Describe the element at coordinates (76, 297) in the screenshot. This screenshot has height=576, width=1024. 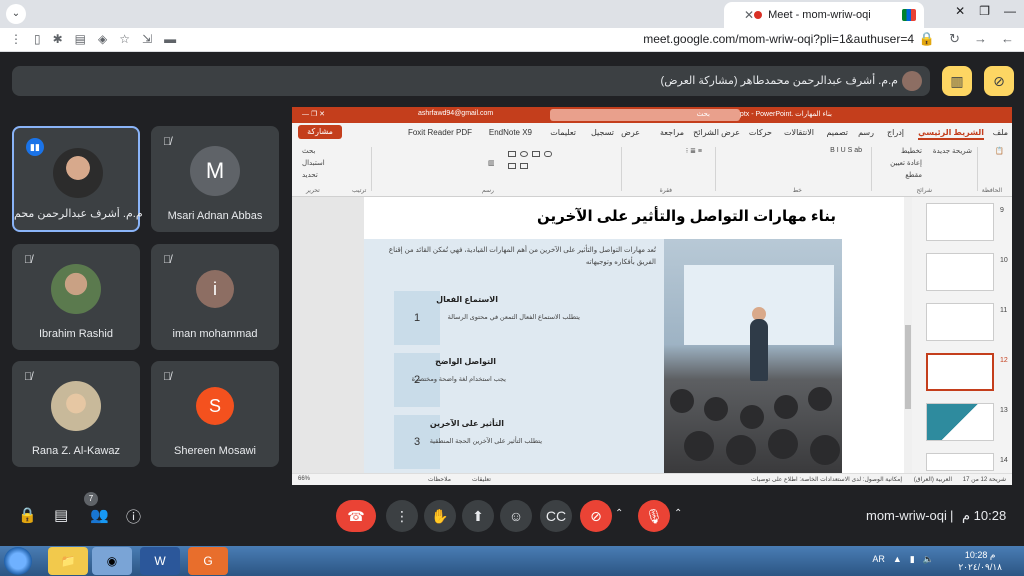
I see `participant-tile-3: 🎙̸ Ibrahim Rashid` at that location.